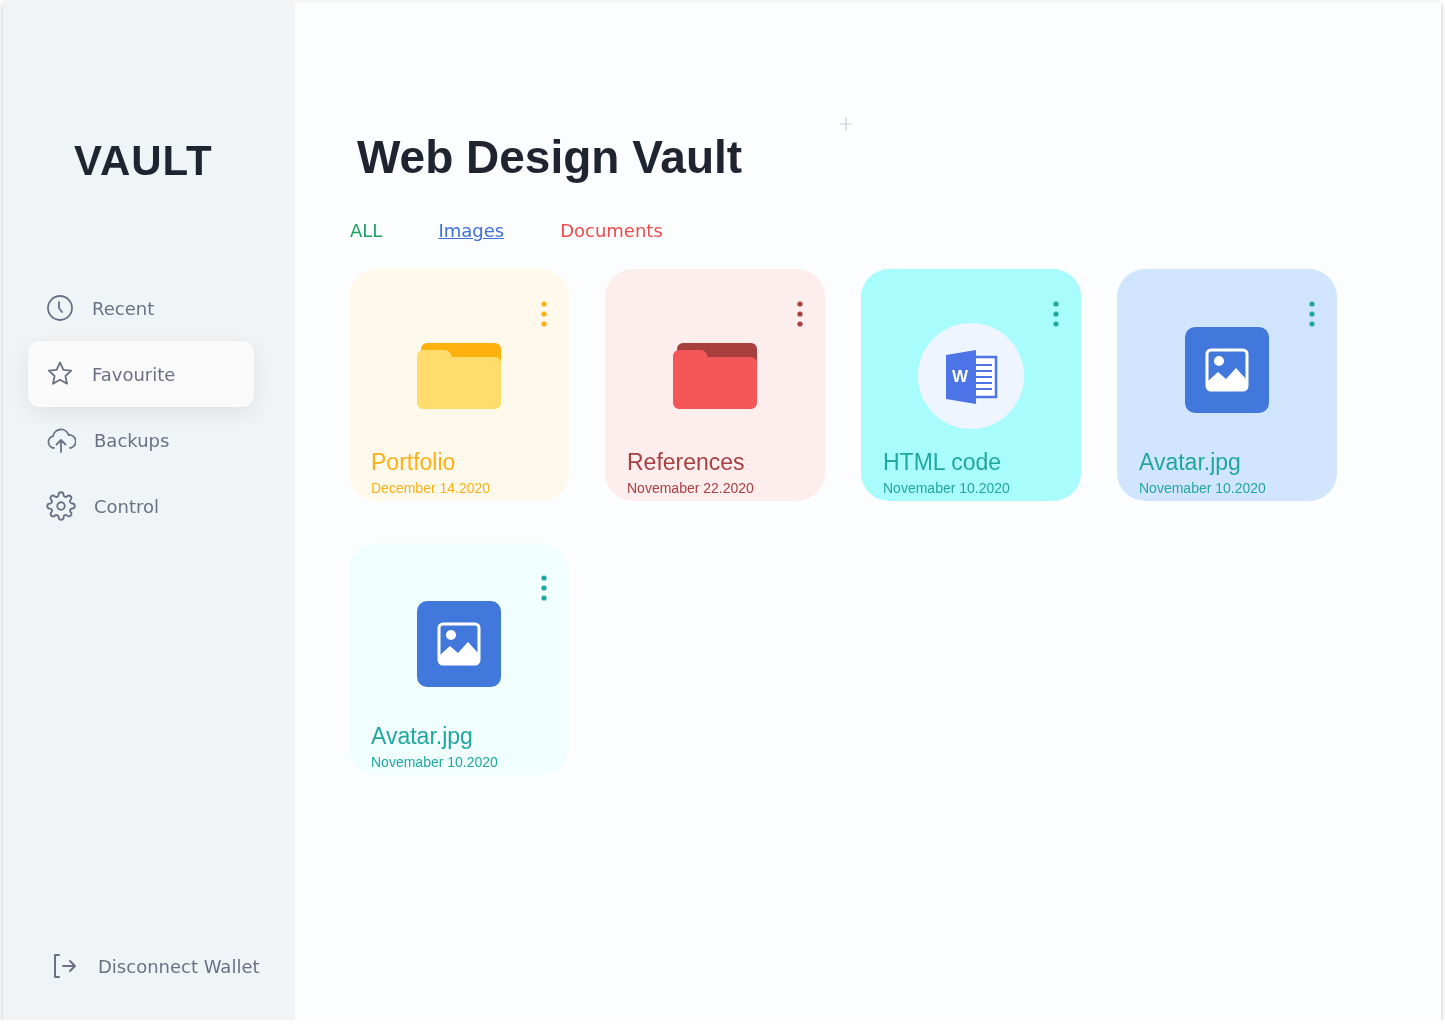 The height and width of the screenshot is (1029, 1445). Describe the element at coordinates (471, 230) in the screenshot. I see `filter-tab: Images` at that location.